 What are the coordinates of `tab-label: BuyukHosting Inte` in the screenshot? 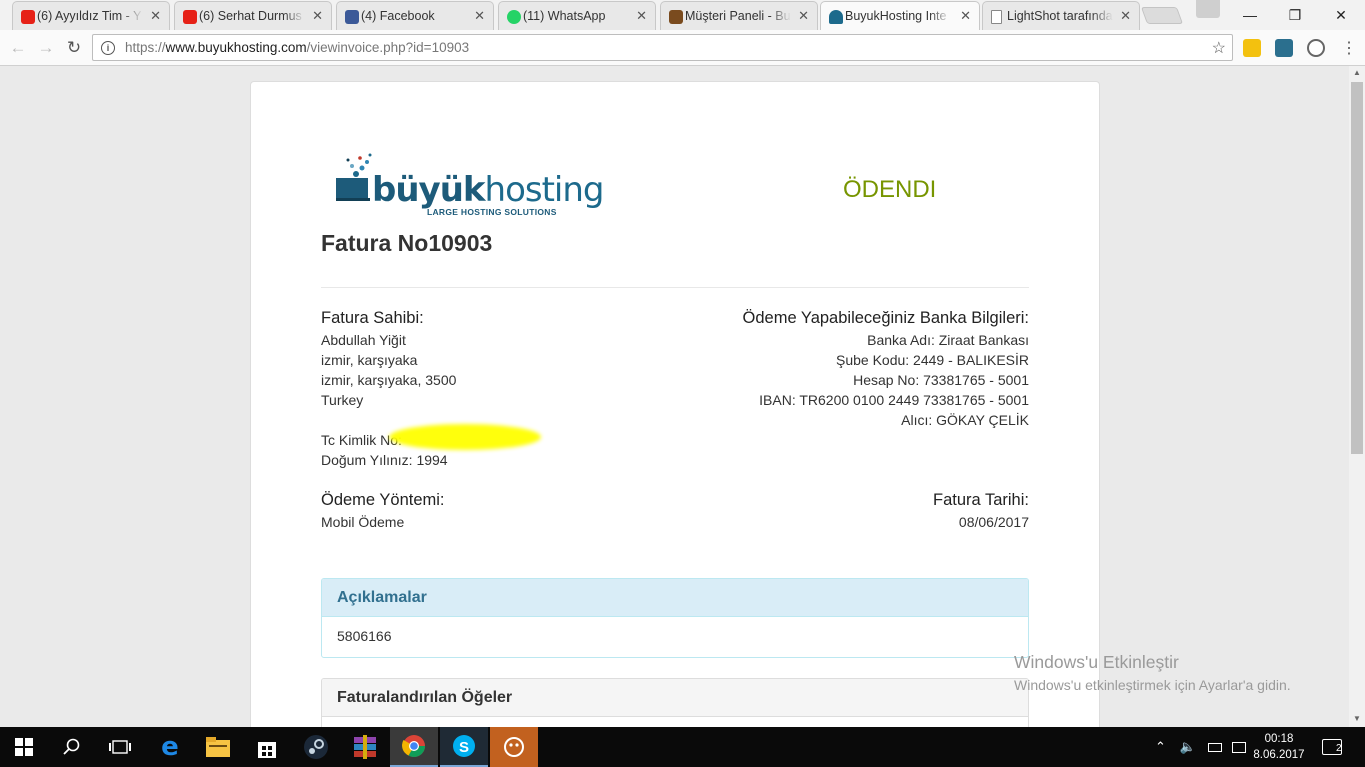 It's located at (896, 16).